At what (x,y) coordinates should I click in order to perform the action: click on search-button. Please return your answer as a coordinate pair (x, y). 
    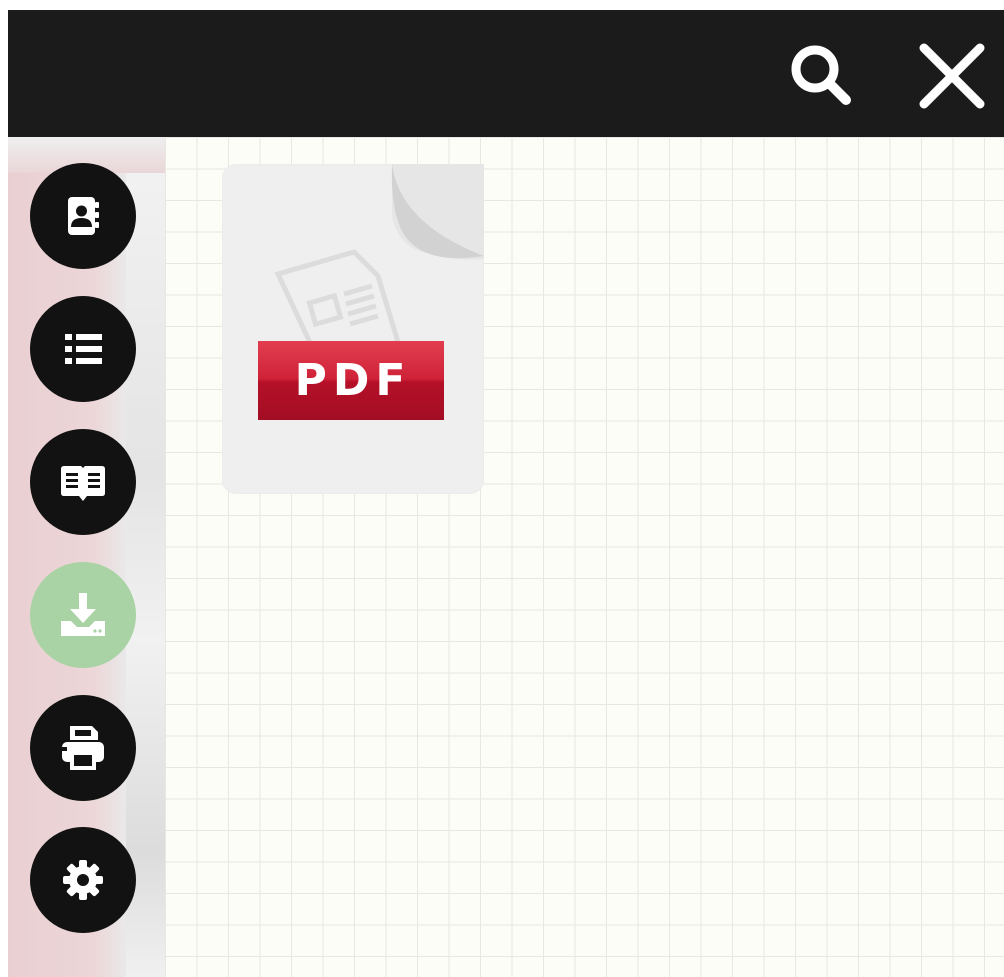
    Looking at the image, I should click on (822, 76).